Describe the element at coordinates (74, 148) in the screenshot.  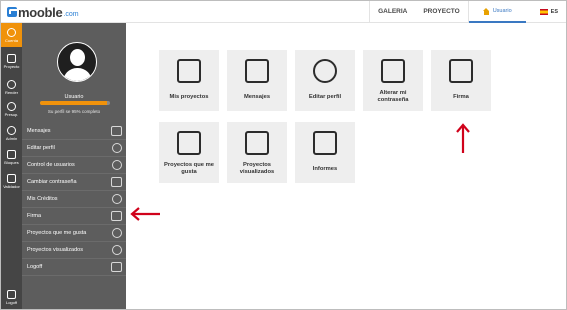
I see `menu-item-editar-perfil: Editar perfil` at that location.